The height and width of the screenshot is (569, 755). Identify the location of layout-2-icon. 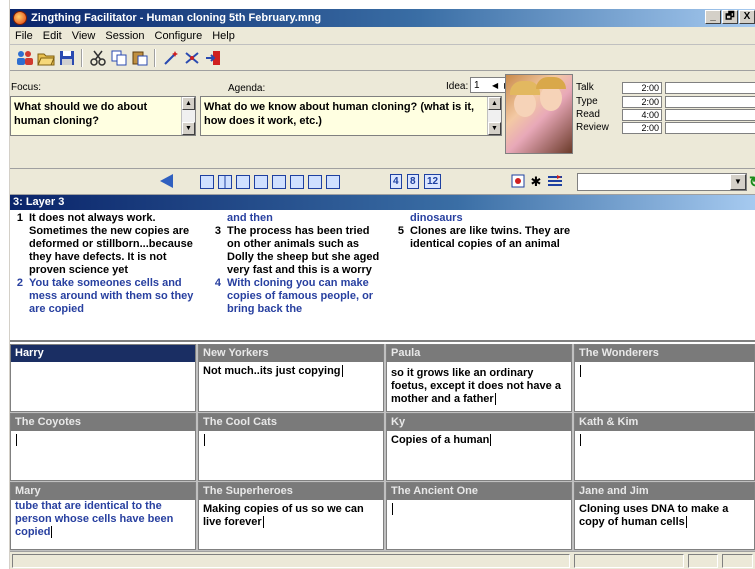
(225, 182).